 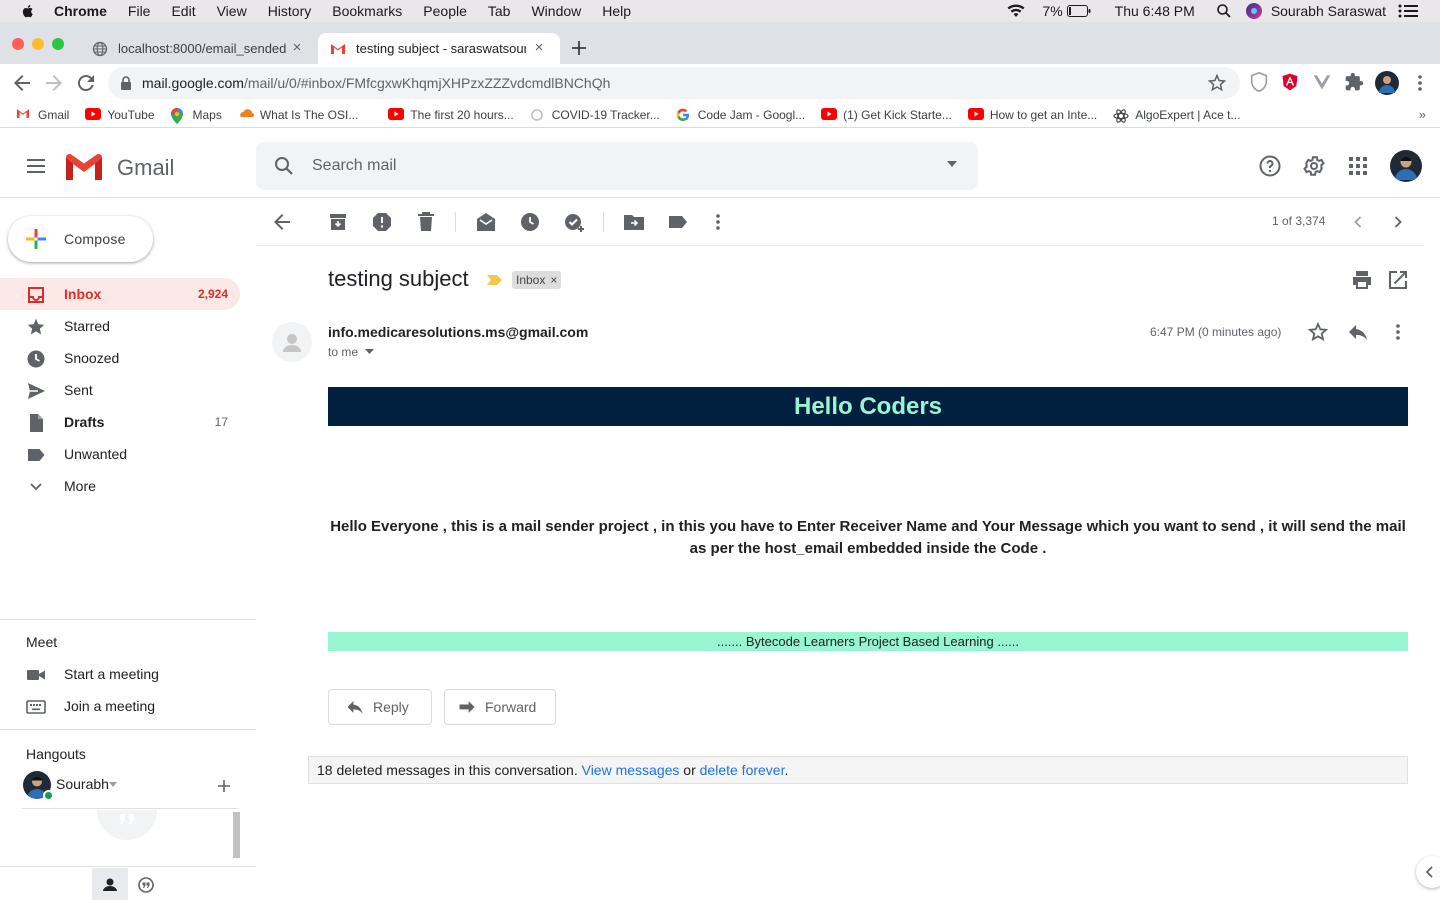 What do you see at coordinates (1270, 166) in the screenshot?
I see `support-help-icon` at bounding box center [1270, 166].